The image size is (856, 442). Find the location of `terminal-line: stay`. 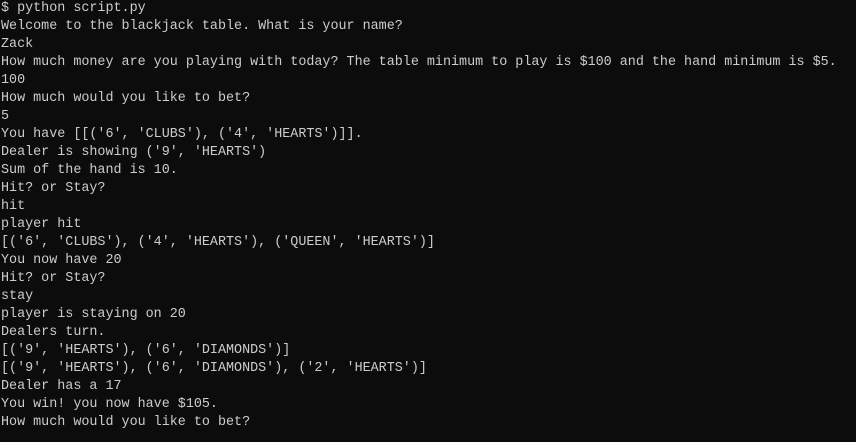

terminal-line: stay is located at coordinates (17, 296).